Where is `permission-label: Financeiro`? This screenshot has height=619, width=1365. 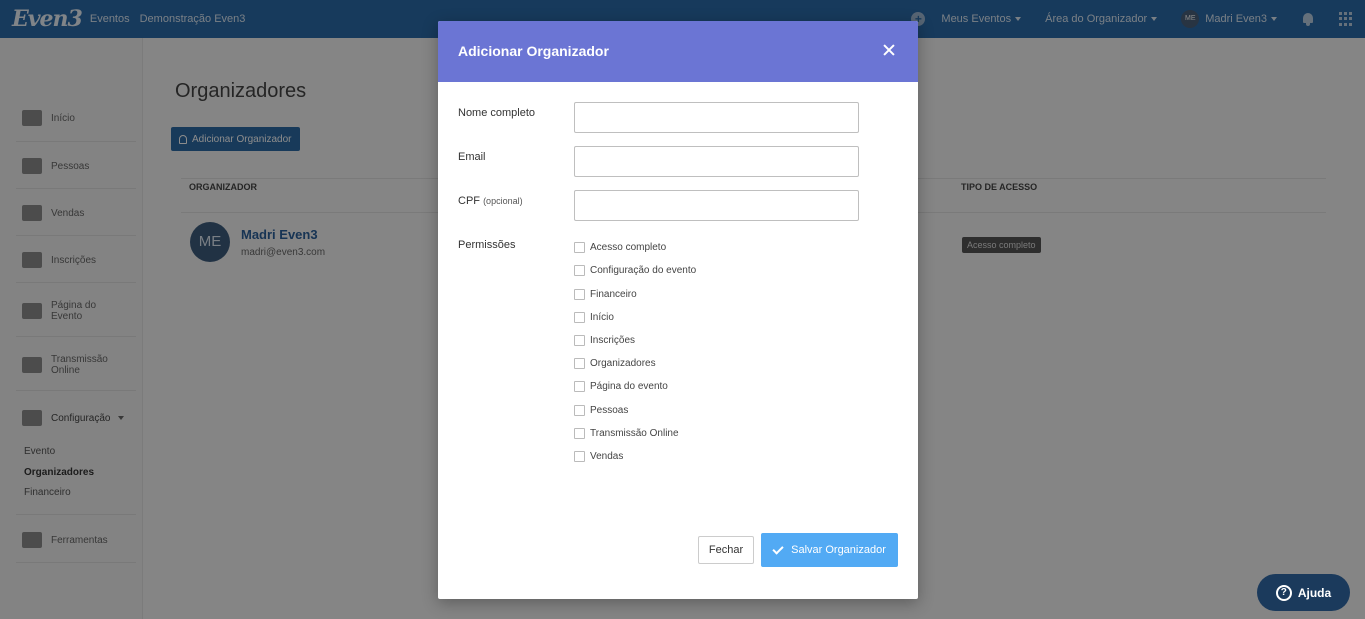 permission-label: Financeiro is located at coordinates (613, 294).